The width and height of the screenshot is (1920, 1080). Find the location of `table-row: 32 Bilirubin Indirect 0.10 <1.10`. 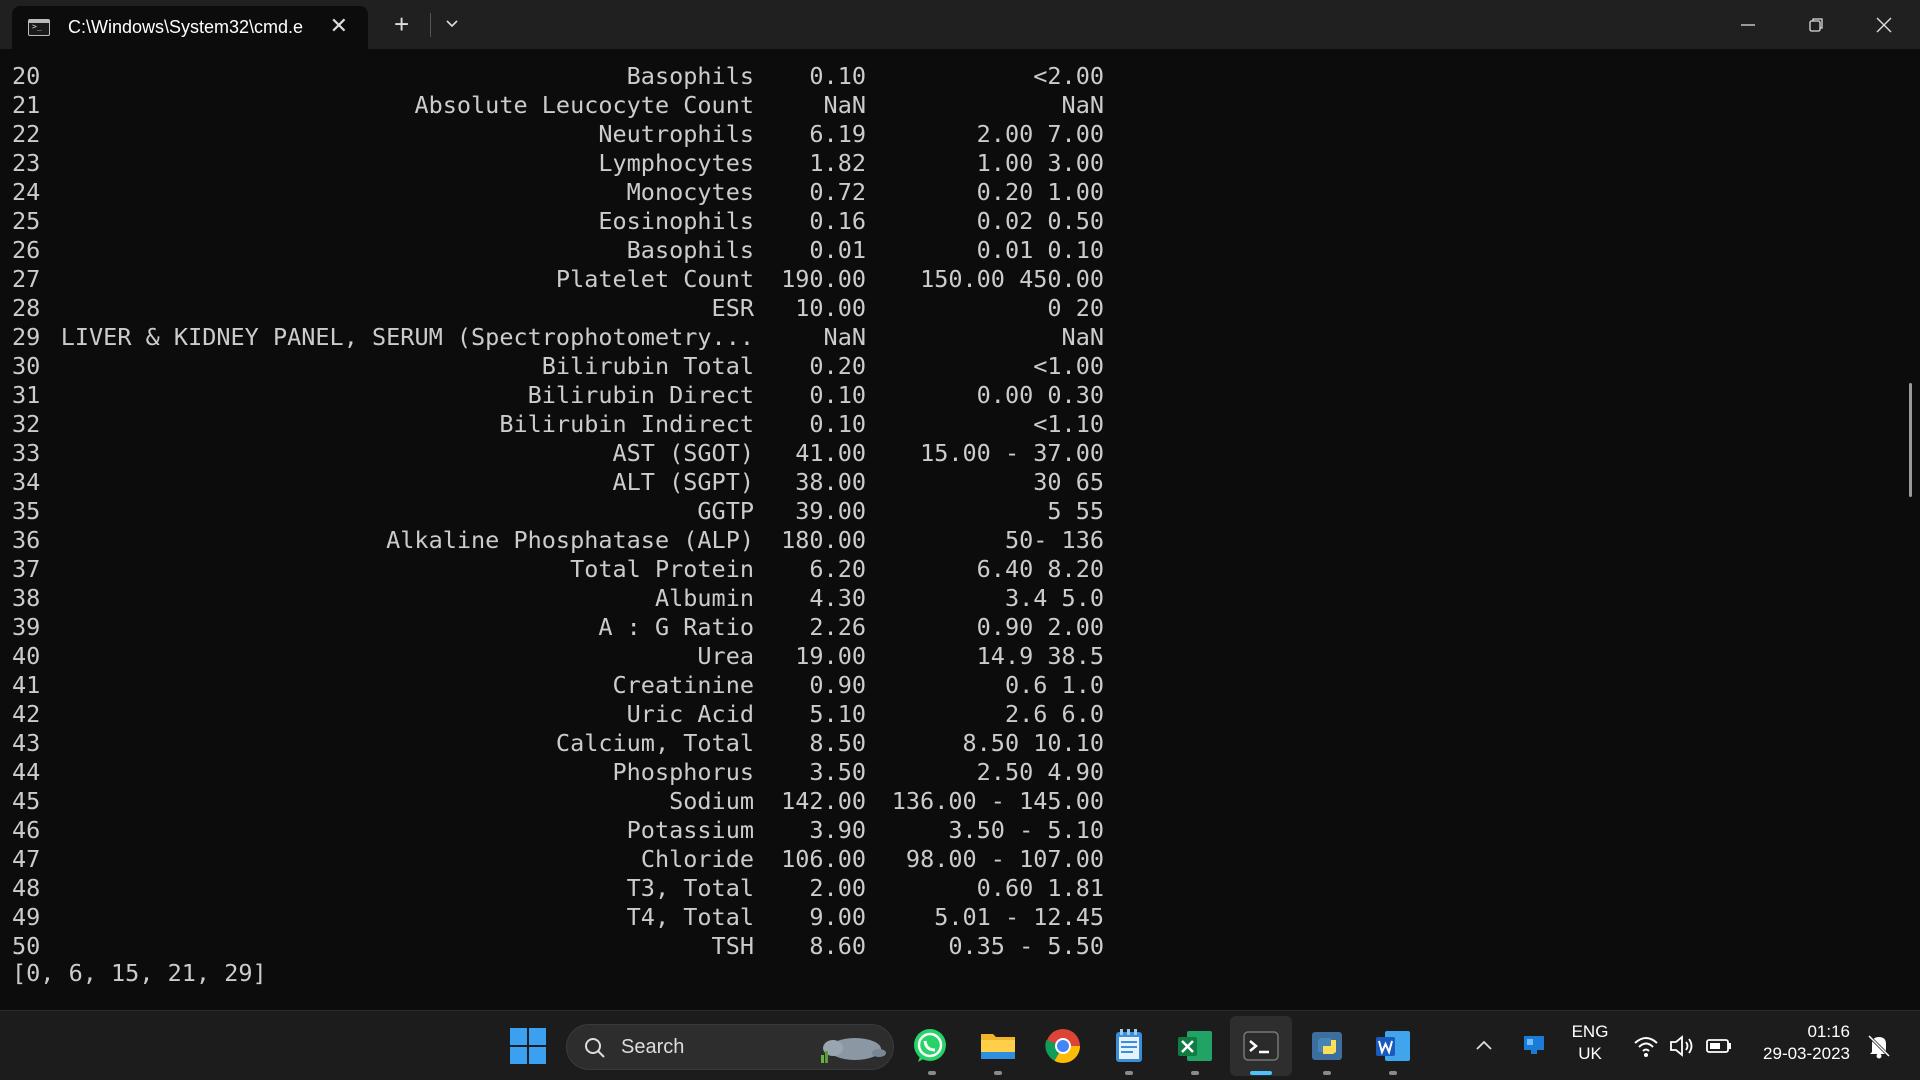

table-row: 32 Bilirubin Indirect 0.10 <1.10 is located at coordinates (575, 424).